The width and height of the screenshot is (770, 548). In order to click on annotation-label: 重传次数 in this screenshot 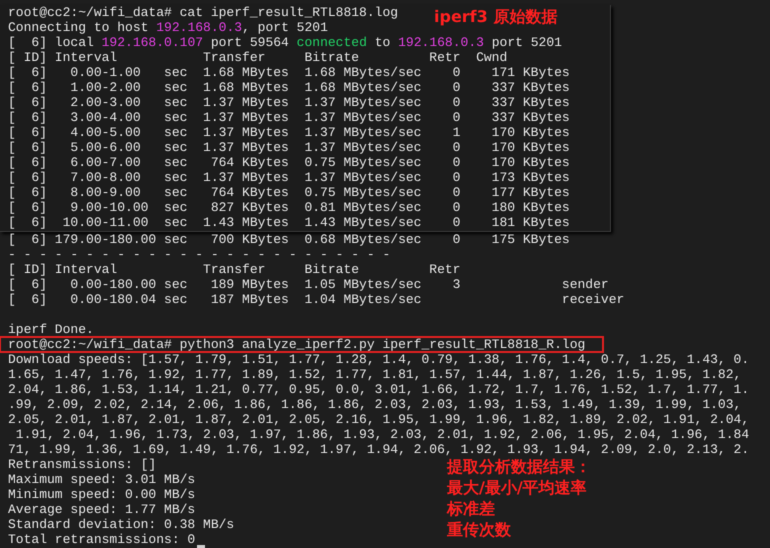, I will do `click(479, 529)`.